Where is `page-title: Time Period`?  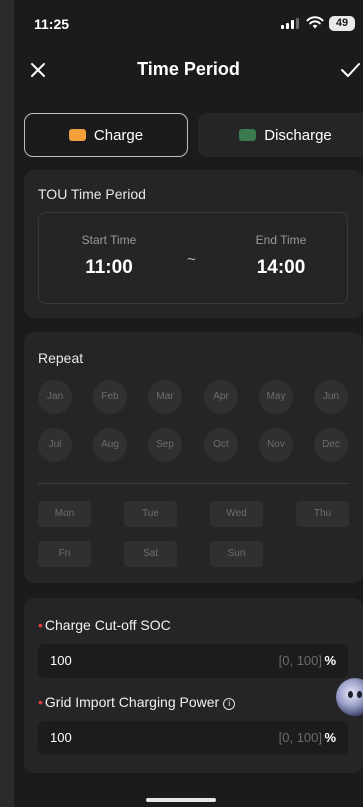 page-title: Time Period is located at coordinates (188, 69).